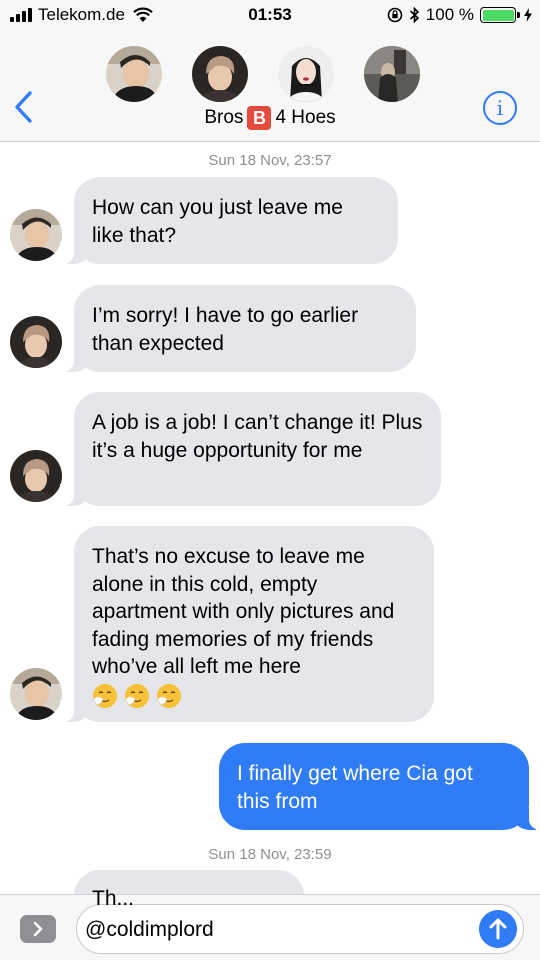 The width and height of the screenshot is (540, 960). I want to click on battery-icon, so click(500, 15).